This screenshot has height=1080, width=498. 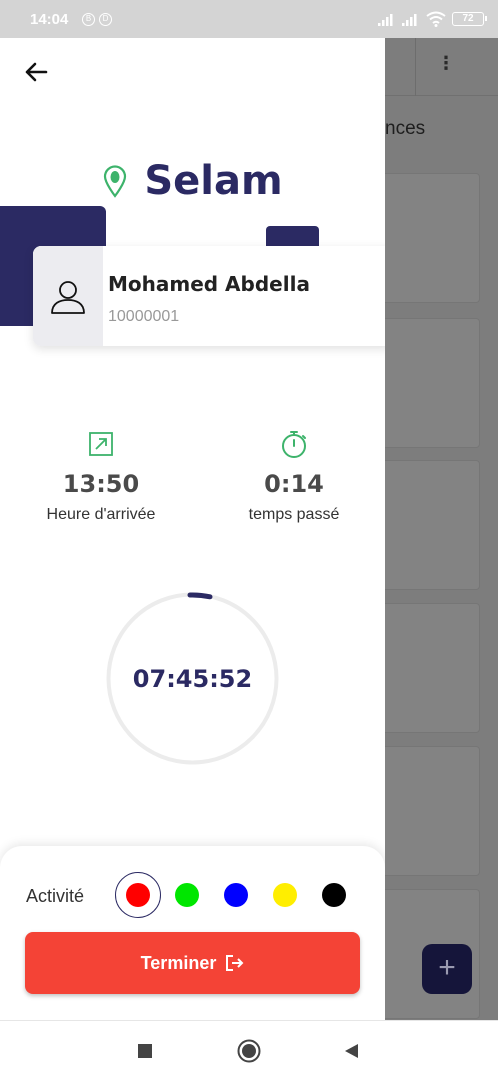 What do you see at coordinates (249, 19) in the screenshot?
I see `status-bar: 14:04 B D 72` at bounding box center [249, 19].